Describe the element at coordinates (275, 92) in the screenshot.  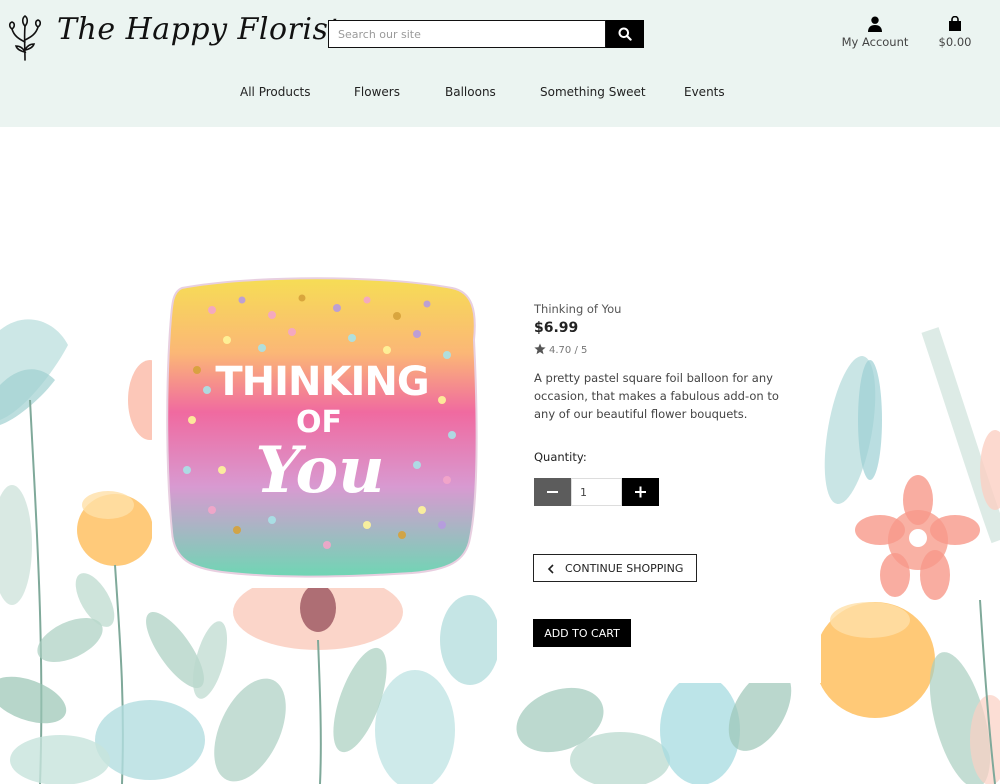
I see `nav-all-products: All Products` at that location.